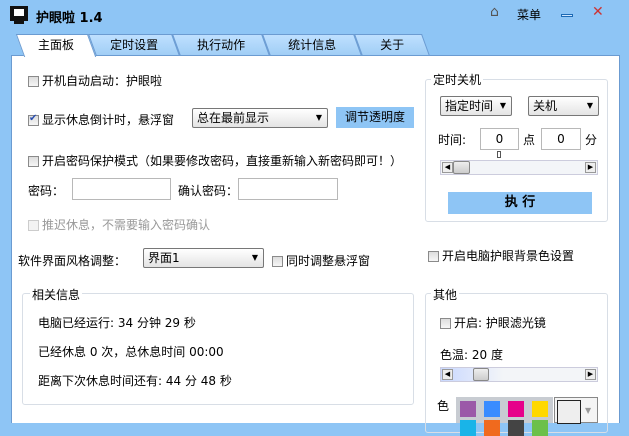 The image size is (629, 436). I want to click on tab-label: 统计信息, so click(312, 45).